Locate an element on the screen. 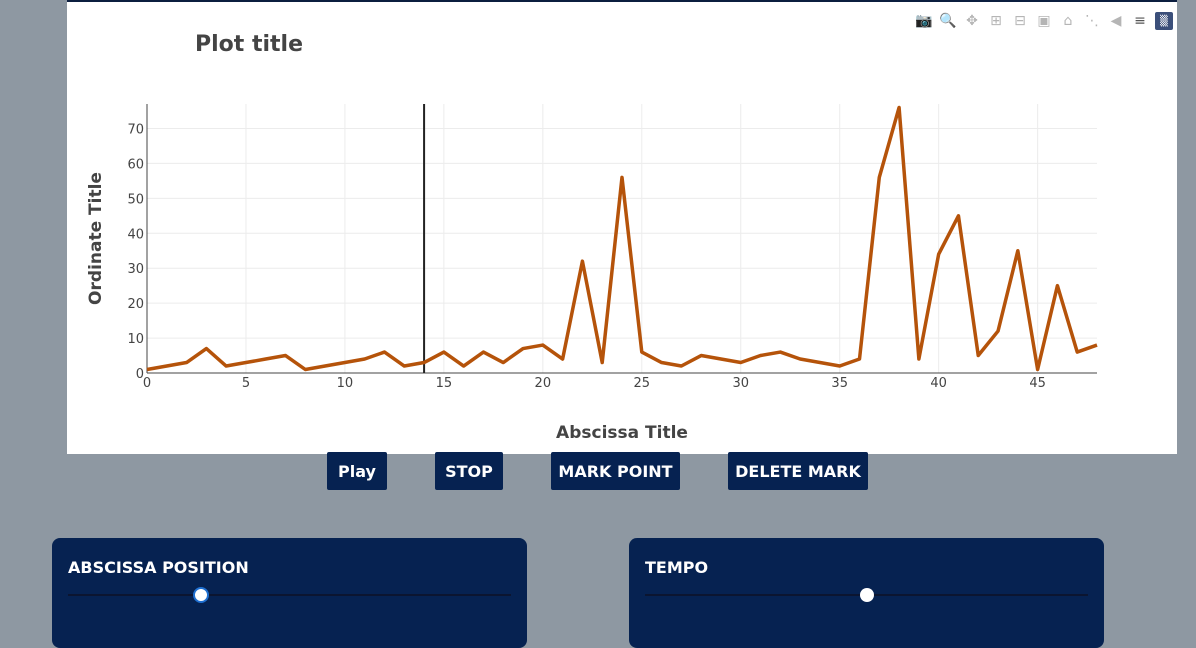 Image resolution: width=1196 pixels, height=648 pixels. y-tick-label: 60 is located at coordinates (135, 164).